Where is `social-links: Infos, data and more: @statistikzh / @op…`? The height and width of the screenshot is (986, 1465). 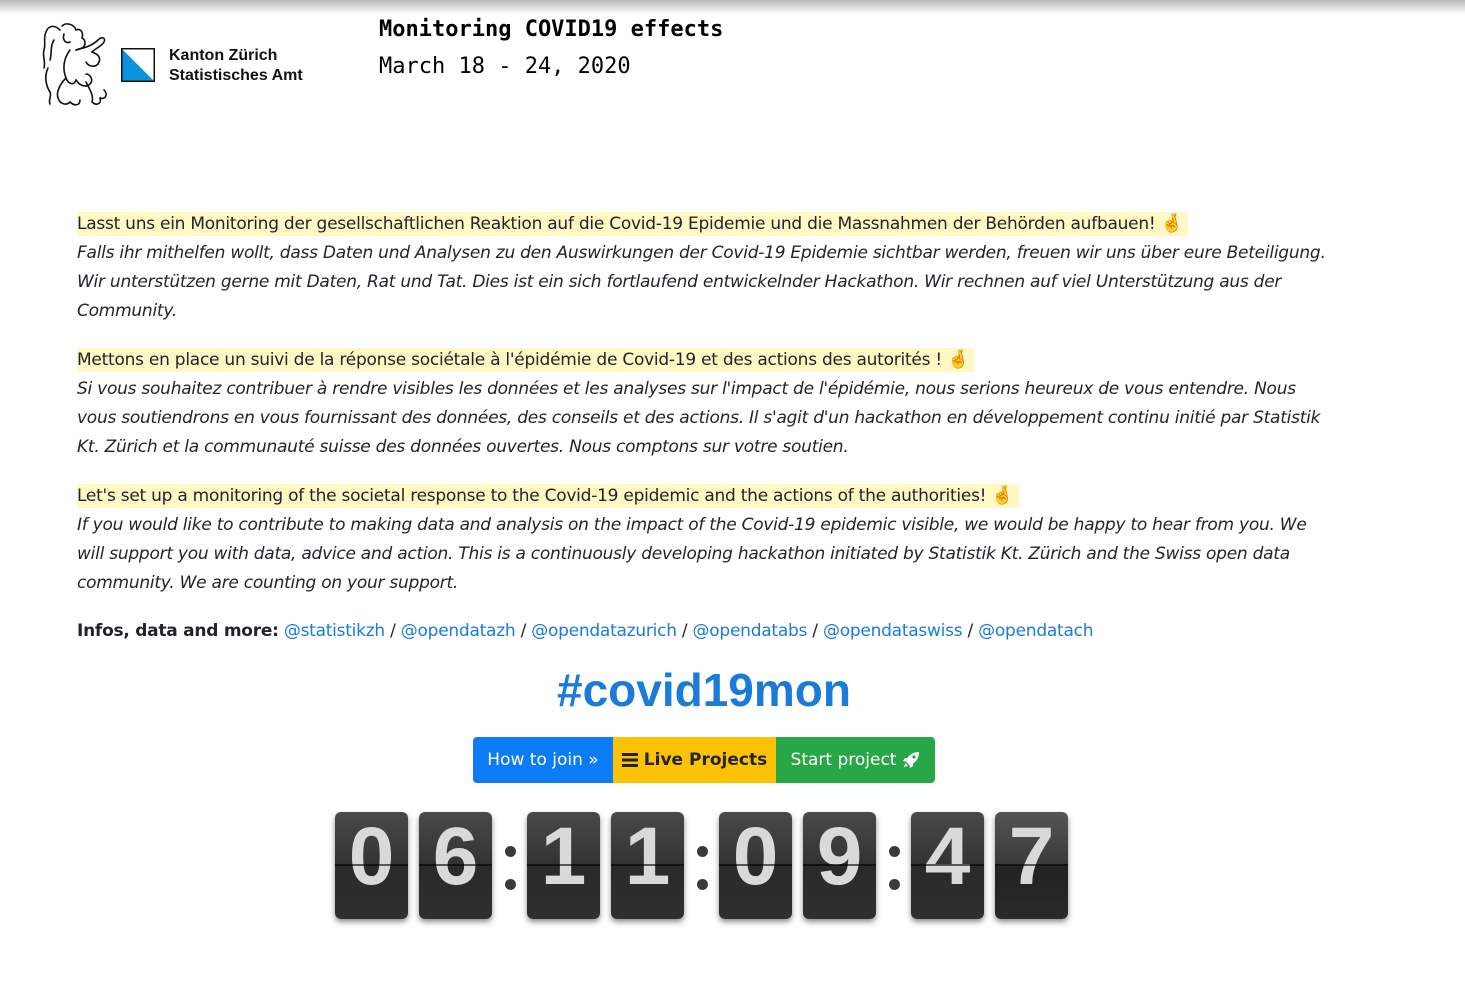
social-links: Infos, data and more: @statistikzh / @op… is located at coordinates (707, 631).